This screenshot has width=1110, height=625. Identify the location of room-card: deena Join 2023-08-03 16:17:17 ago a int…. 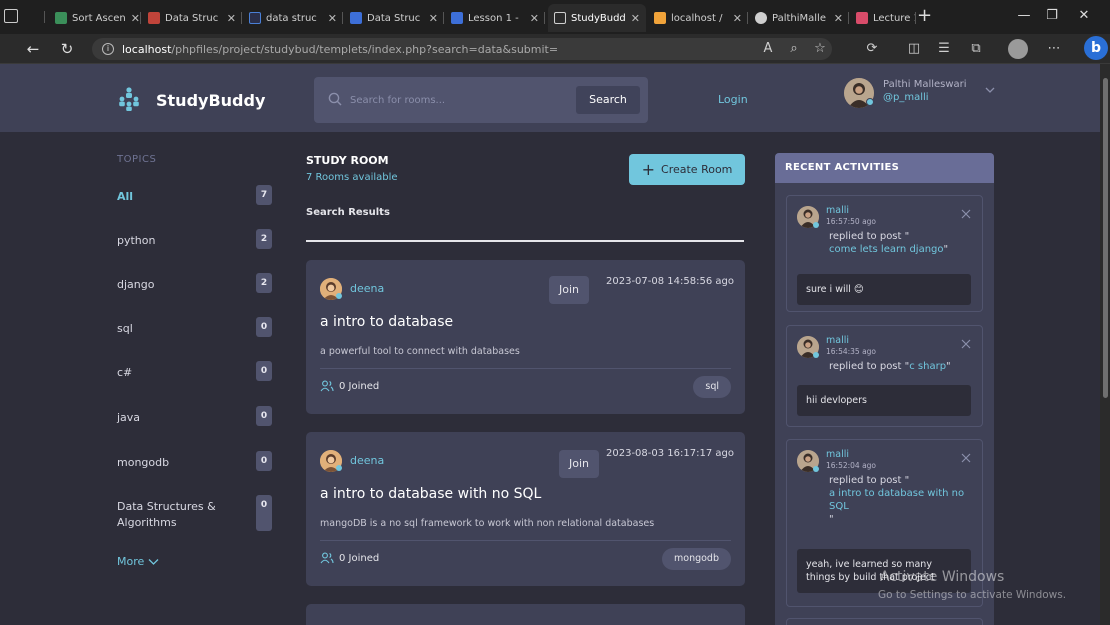
(525, 509).